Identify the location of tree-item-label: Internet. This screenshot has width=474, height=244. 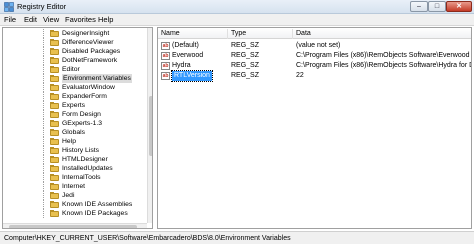
(74, 186).